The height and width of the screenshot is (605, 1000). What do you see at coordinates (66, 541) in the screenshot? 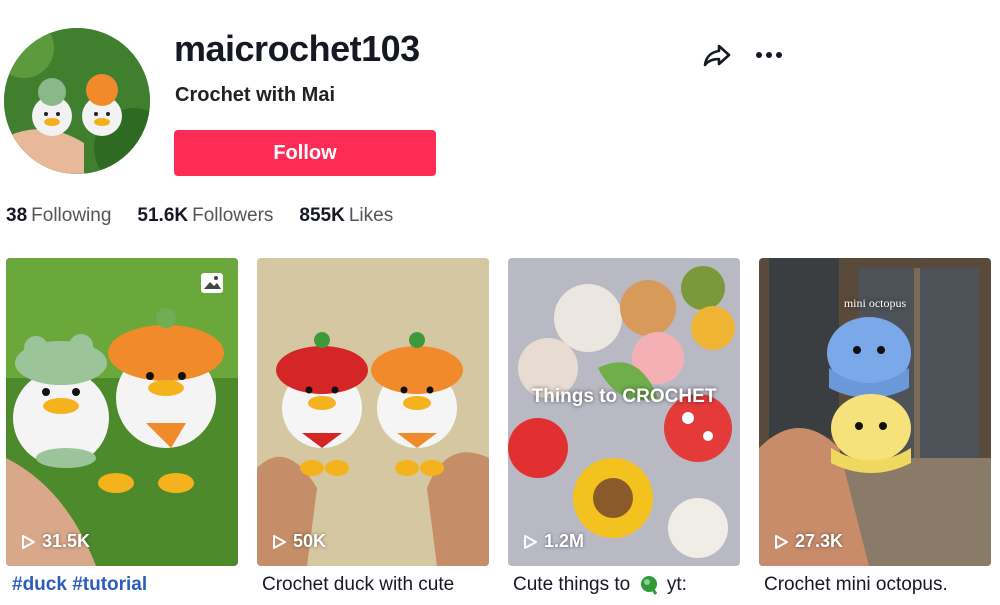
I see `view-count-text: 31.5K` at bounding box center [66, 541].